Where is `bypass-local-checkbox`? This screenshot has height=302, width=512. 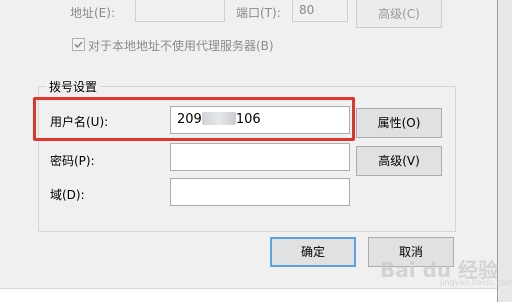
bypass-local-checkbox is located at coordinates (78, 44).